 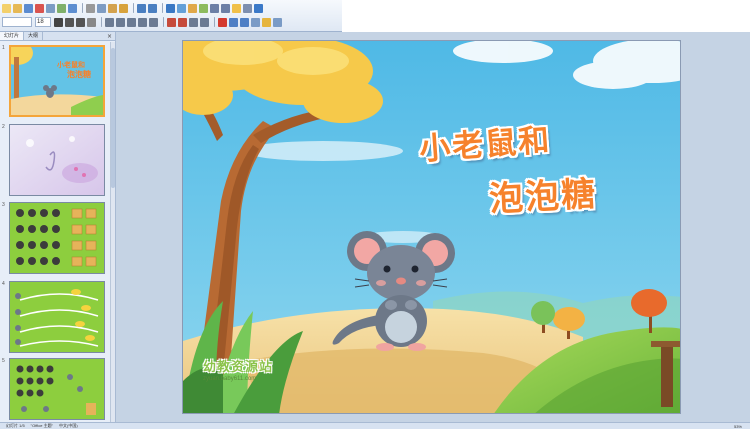 What do you see at coordinates (57, 81) in the screenshot?
I see `slide-preview: 小老鼠和 泡泡糖` at bounding box center [57, 81].